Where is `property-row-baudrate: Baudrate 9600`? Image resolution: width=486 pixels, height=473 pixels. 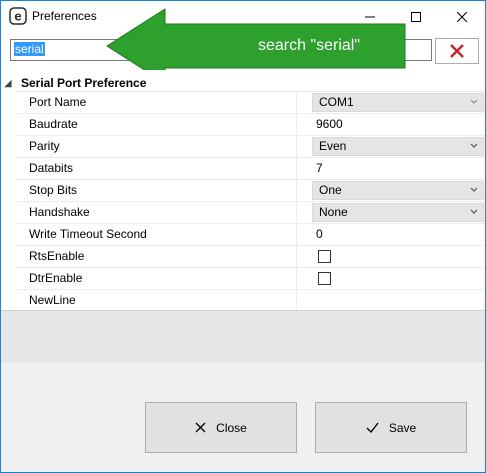
property-row-baudrate: Baudrate 9600 is located at coordinates (250, 124).